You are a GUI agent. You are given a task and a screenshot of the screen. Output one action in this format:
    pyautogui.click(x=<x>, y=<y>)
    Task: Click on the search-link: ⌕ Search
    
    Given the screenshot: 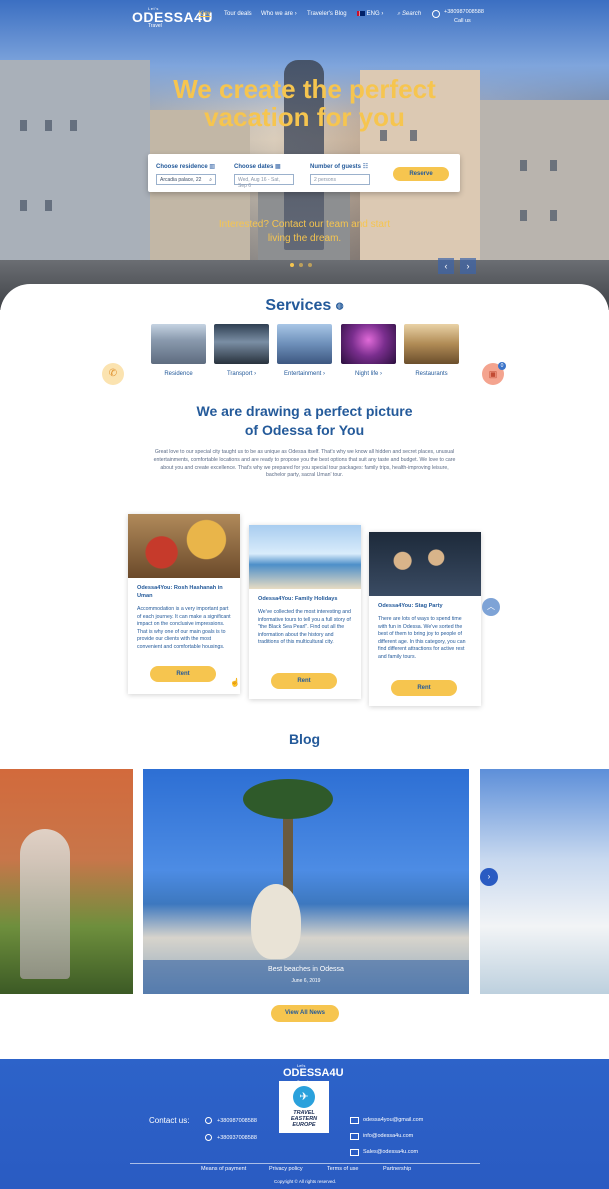 What is the action you would take?
    pyautogui.click(x=409, y=14)
    